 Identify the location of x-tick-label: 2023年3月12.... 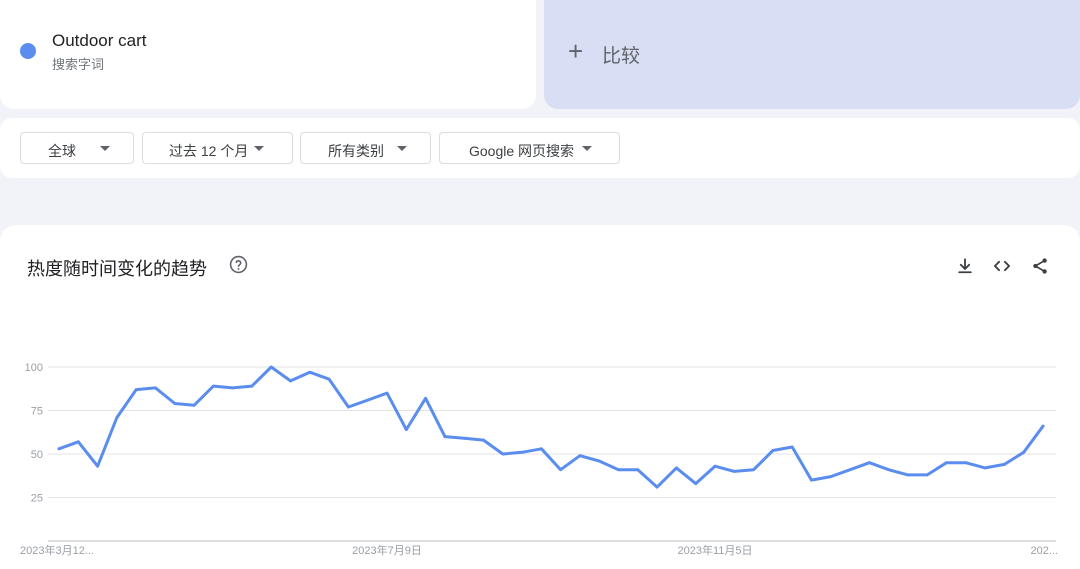
(57, 550).